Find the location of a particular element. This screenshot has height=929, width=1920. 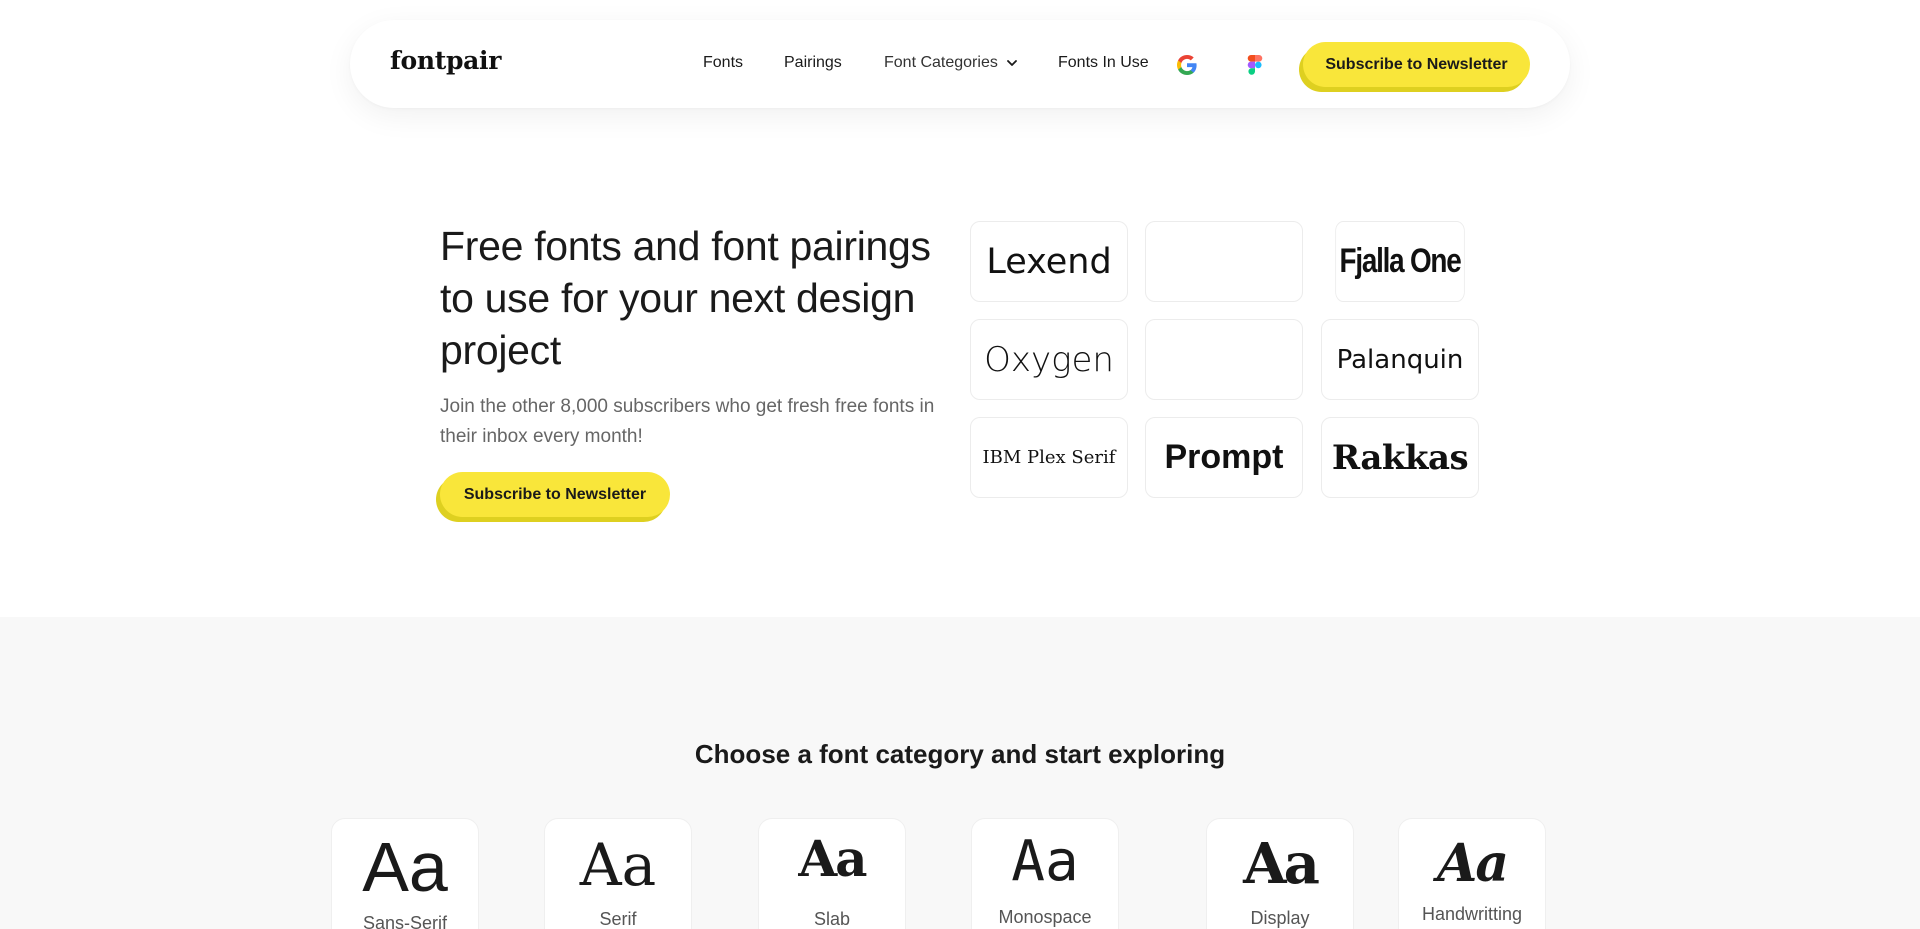

nav-link-fonts-in-use: Fonts In Use is located at coordinates (1103, 63).